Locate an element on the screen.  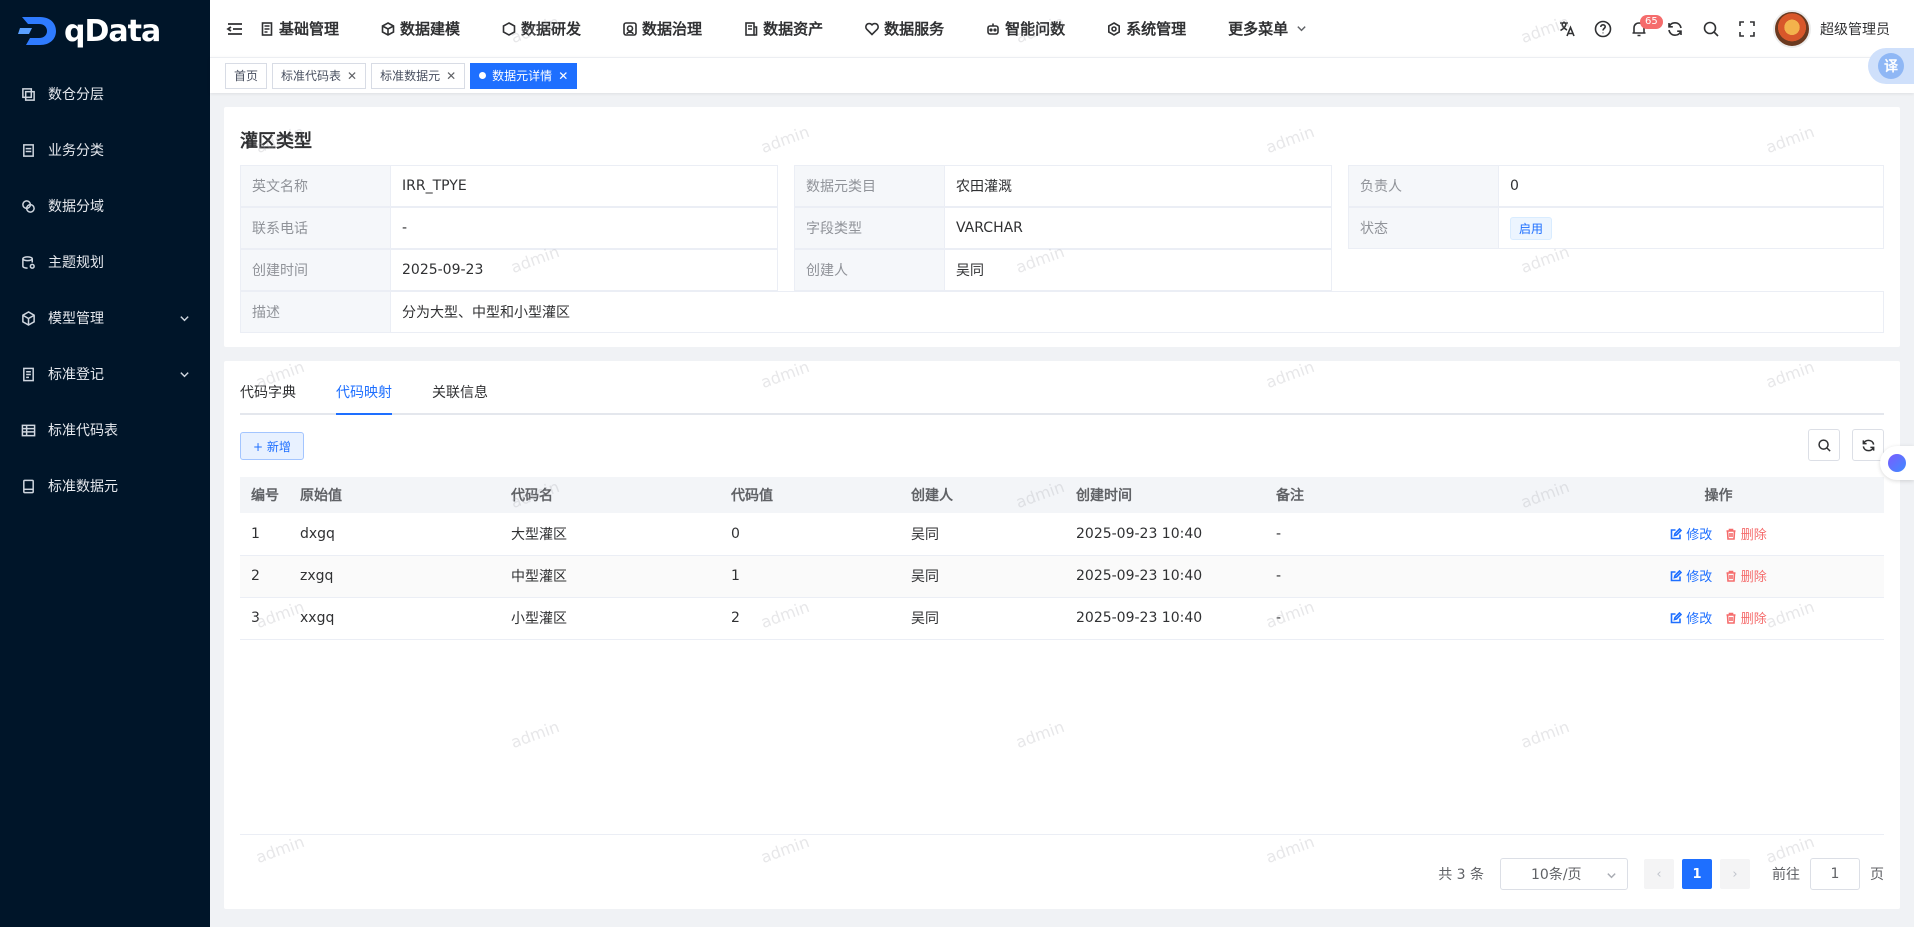
goto-page-input is located at coordinates (1835, 874).